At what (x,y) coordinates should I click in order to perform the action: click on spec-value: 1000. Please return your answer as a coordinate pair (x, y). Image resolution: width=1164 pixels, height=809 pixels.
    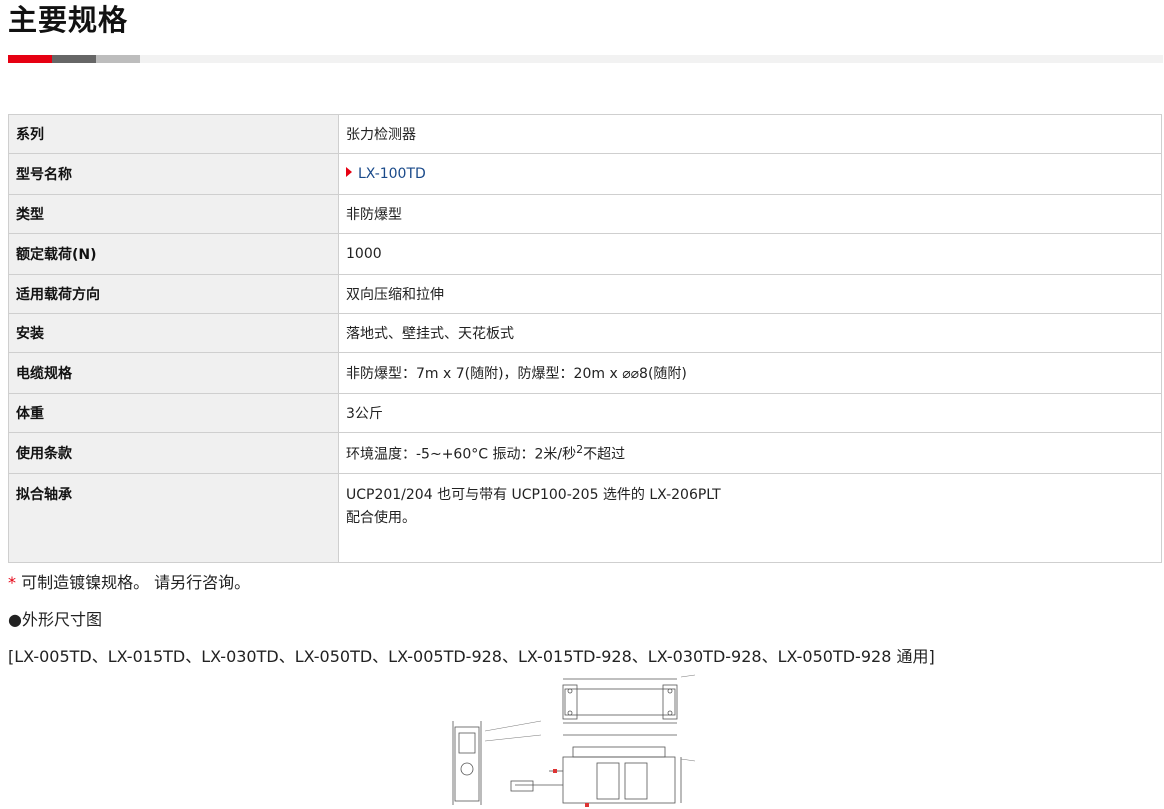
    Looking at the image, I should click on (750, 254).